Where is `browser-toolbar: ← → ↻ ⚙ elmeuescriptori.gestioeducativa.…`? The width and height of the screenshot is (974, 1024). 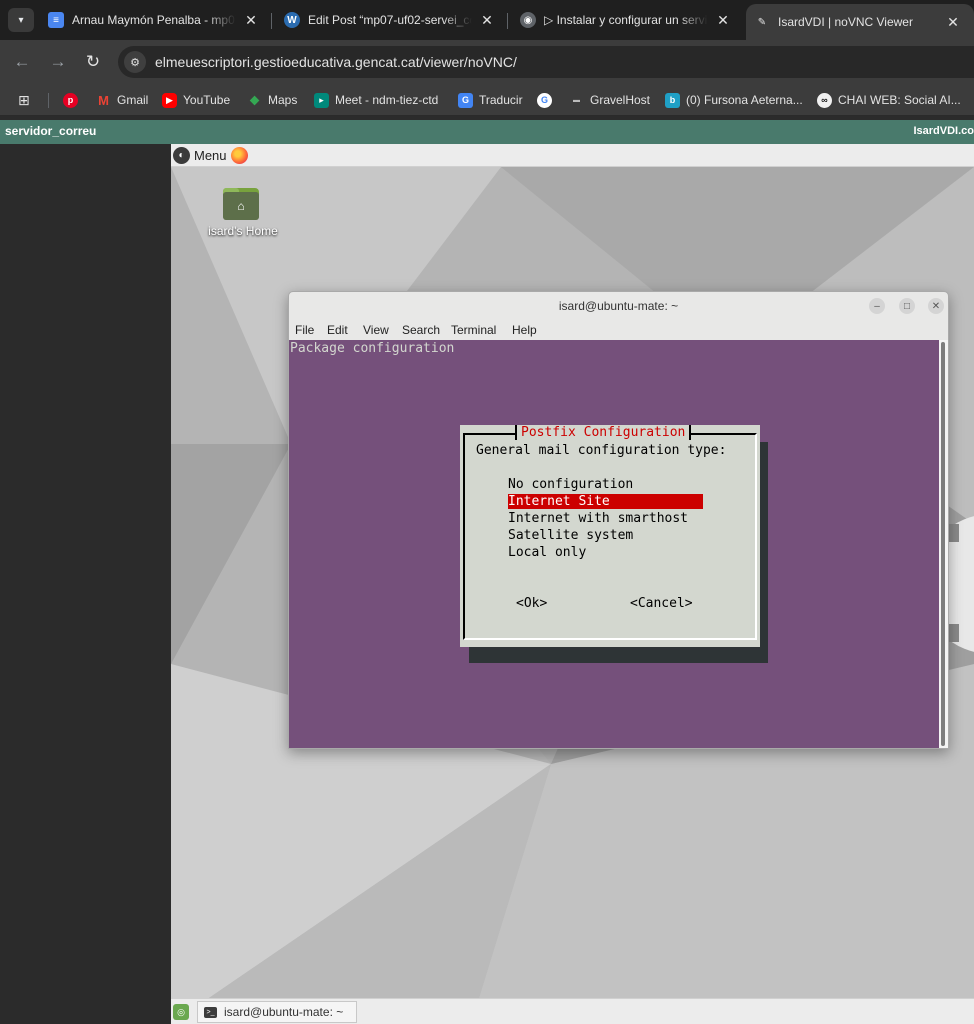
browser-toolbar: ← → ↻ ⚙ elmeuescriptori.gestioeducativa.… is located at coordinates (487, 62).